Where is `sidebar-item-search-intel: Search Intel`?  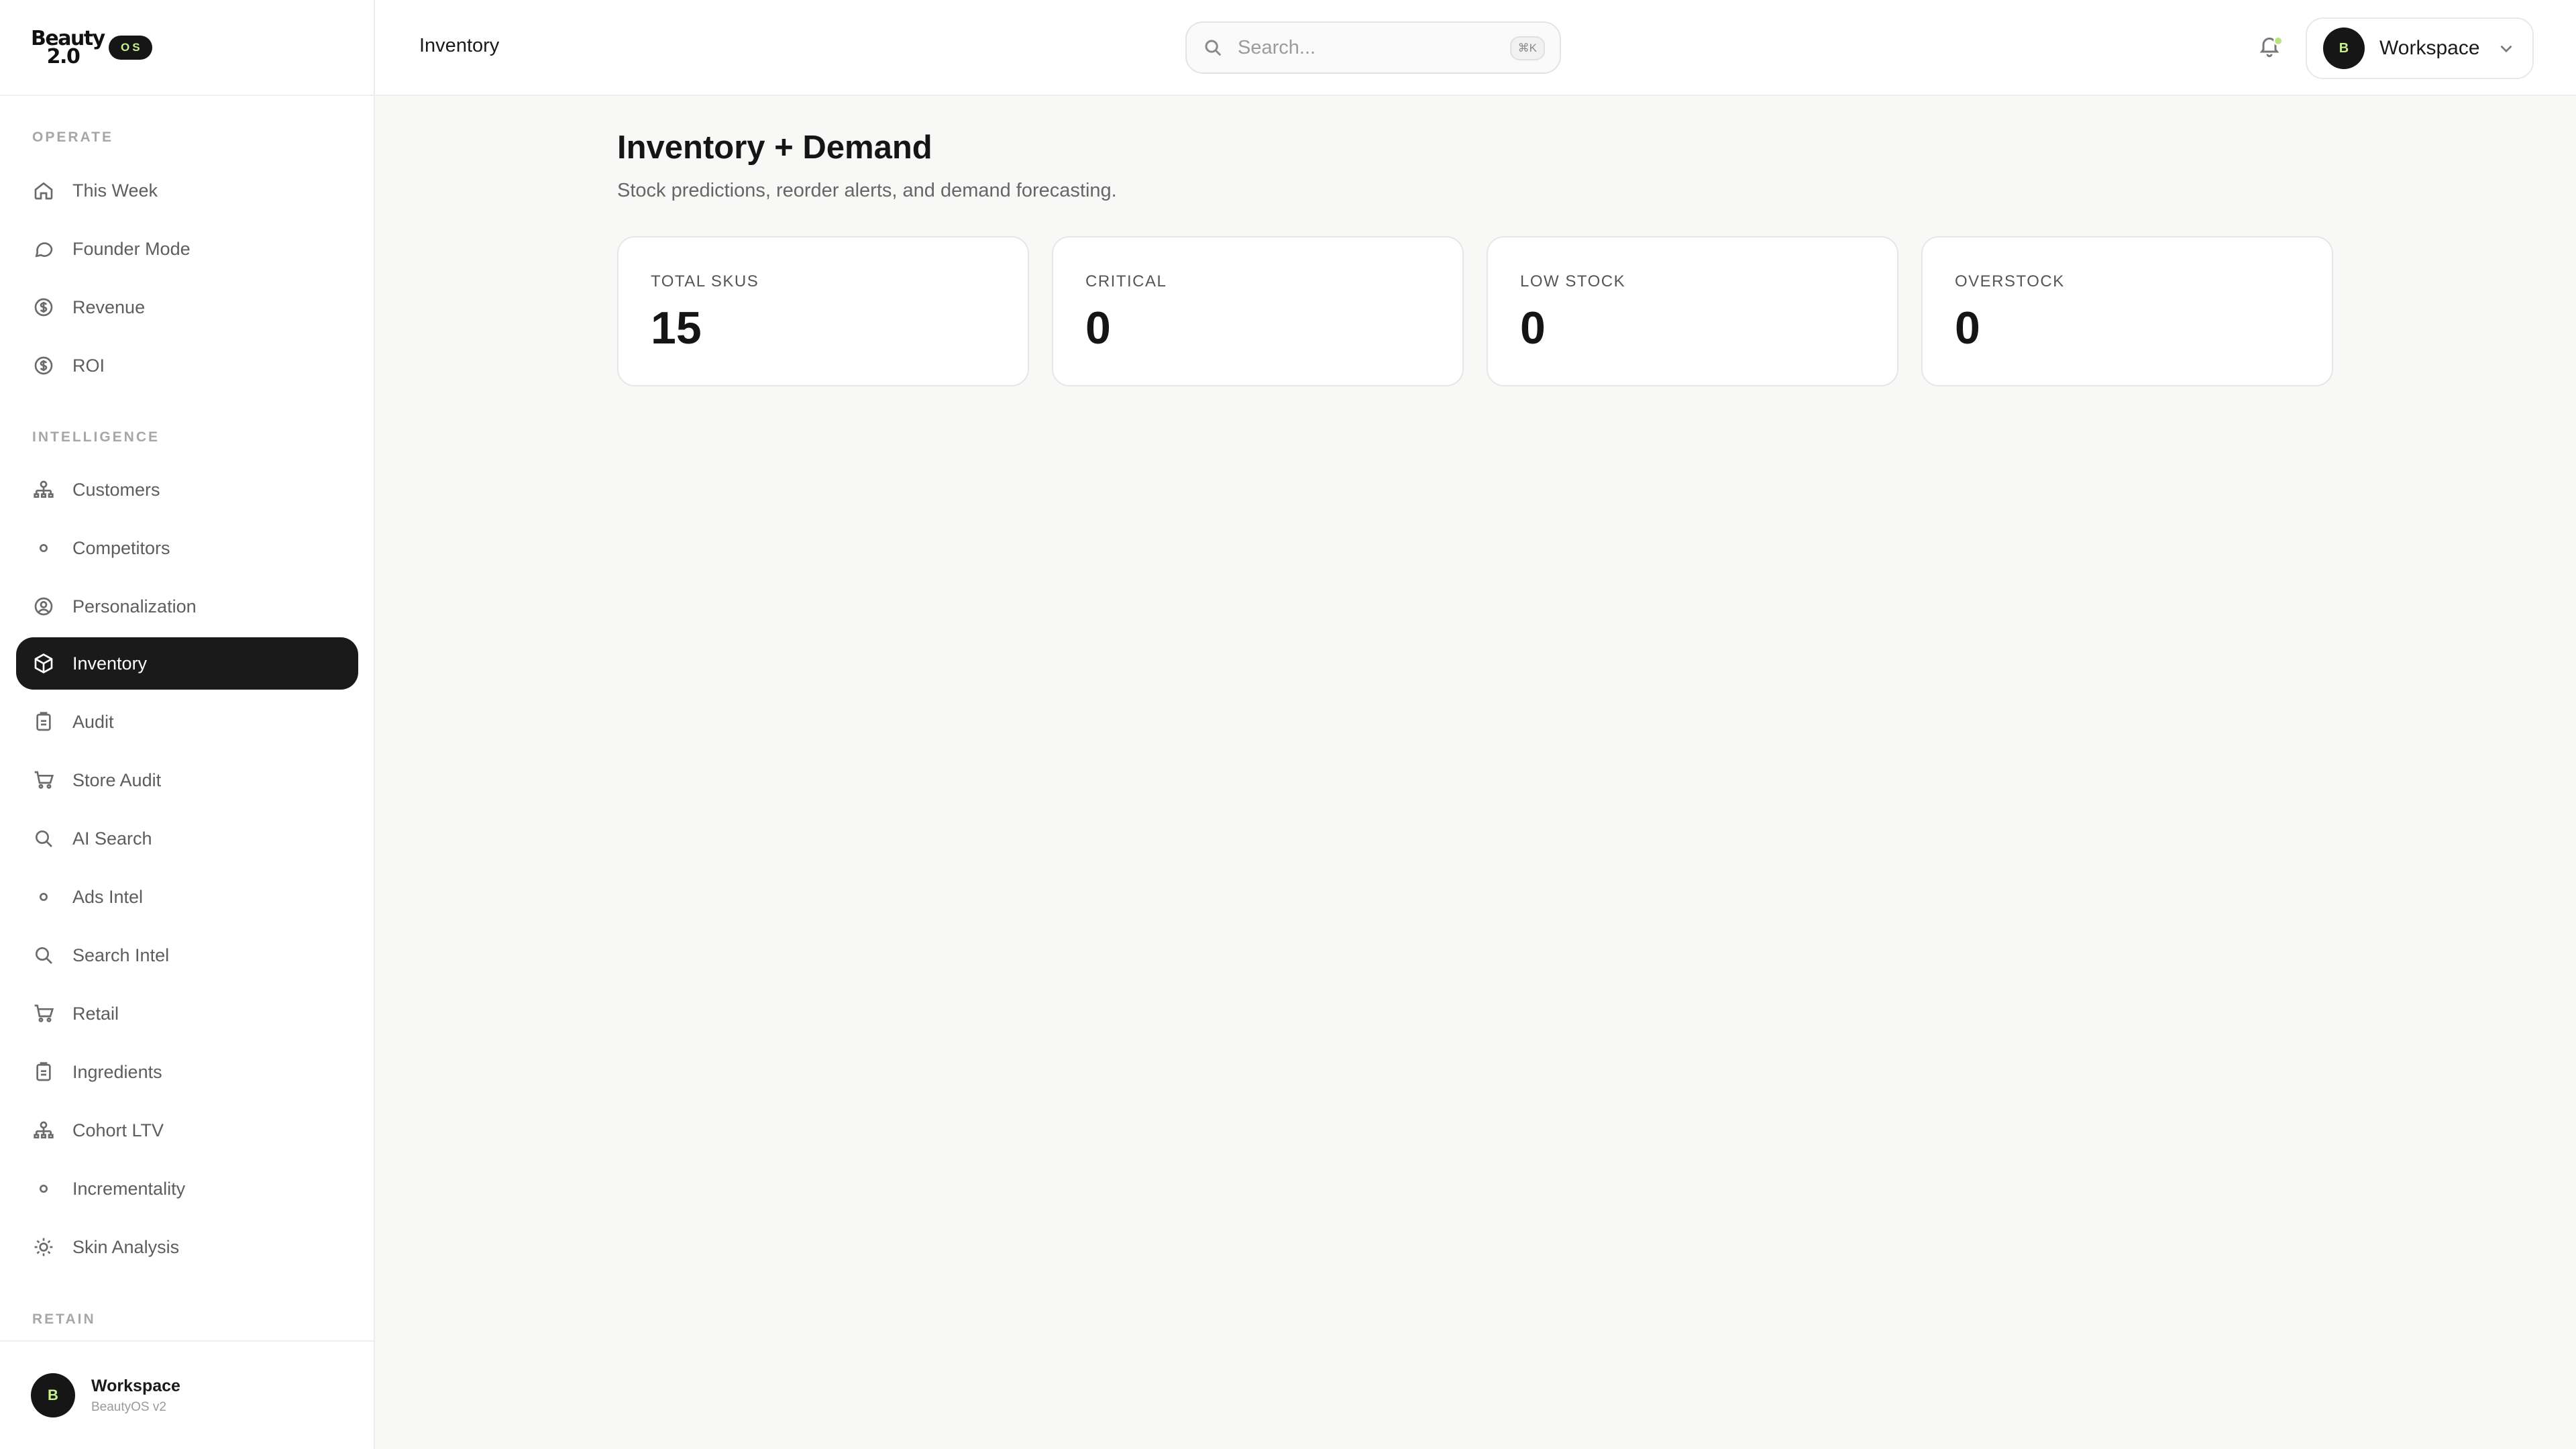
sidebar-item-search-intel: Search Intel is located at coordinates (187, 955).